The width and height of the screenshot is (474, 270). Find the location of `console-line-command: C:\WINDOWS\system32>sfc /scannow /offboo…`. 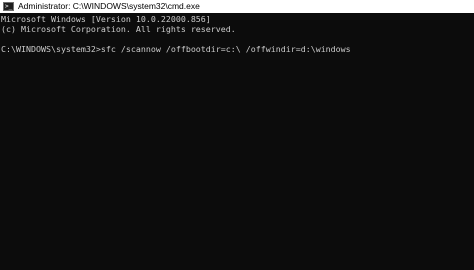

console-line-command: C:\WINDOWS\system32>sfc /scannow /offboo… is located at coordinates (176, 49).